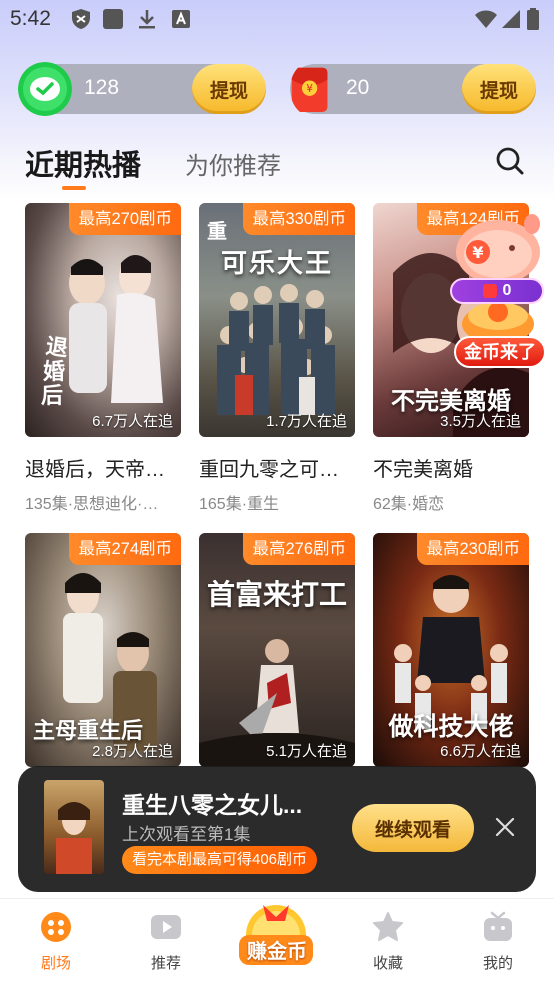 This screenshot has height=984, width=554. What do you see at coordinates (306, 751) in the screenshot?
I see `follower-count: 5.1万人在追` at bounding box center [306, 751].